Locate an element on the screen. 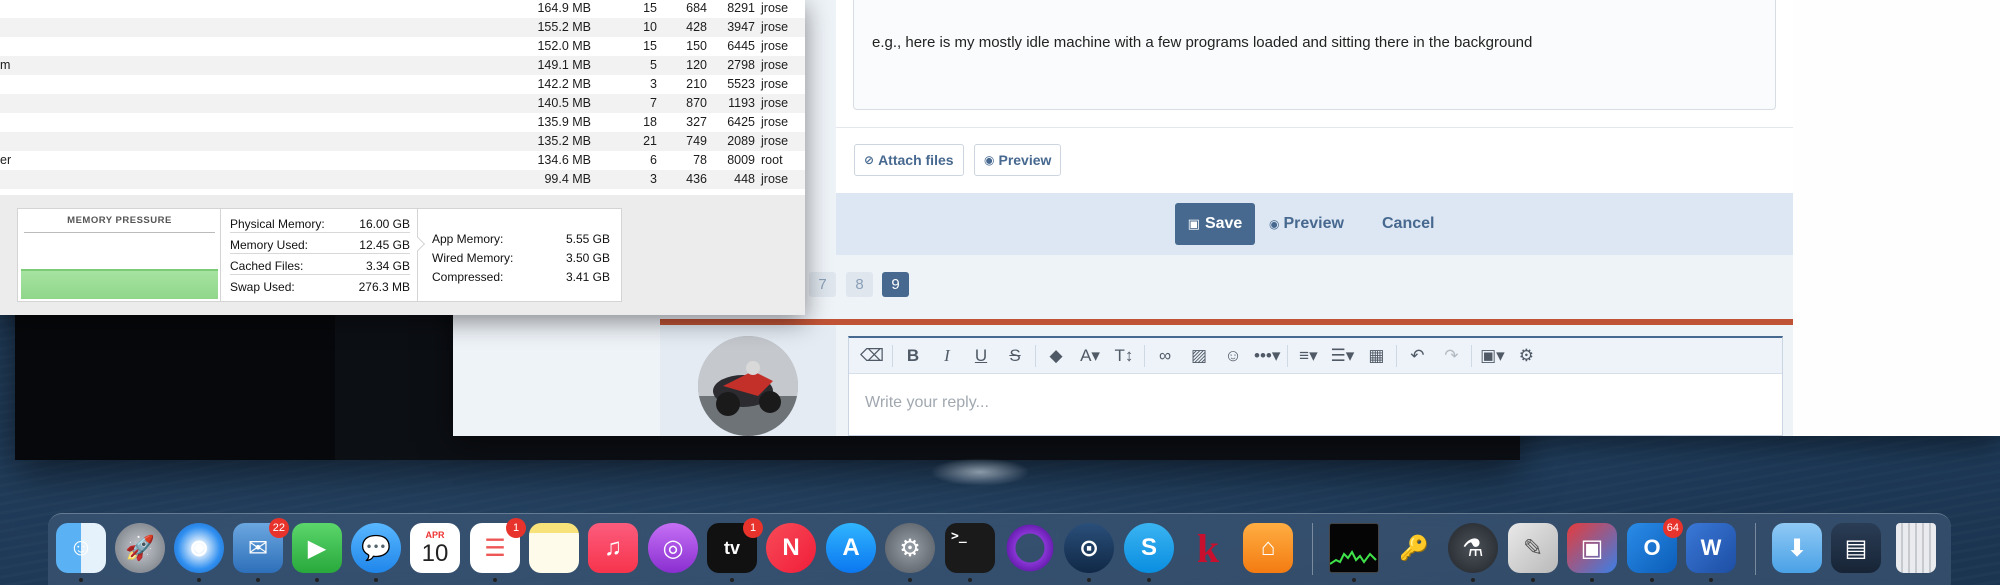 Image resolution: width=2000 pixels, height=585 pixels. table-row: er 134.6 MB 6 78 8009 root is located at coordinates (402, 160).